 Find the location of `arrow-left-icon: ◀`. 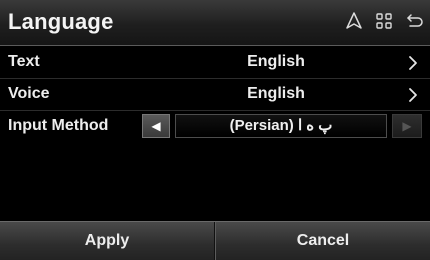

arrow-left-icon: ◀ is located at coordinates (156, 126).